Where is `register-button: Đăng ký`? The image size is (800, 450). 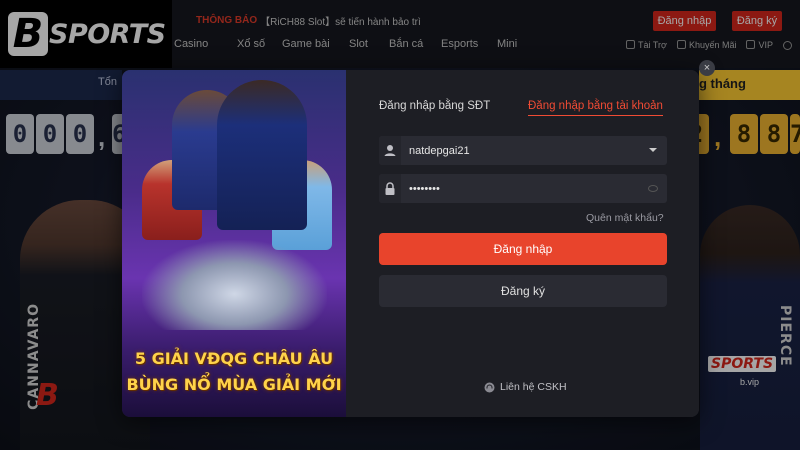 register-button: Đăng ký is located at coordinates (523, 291).